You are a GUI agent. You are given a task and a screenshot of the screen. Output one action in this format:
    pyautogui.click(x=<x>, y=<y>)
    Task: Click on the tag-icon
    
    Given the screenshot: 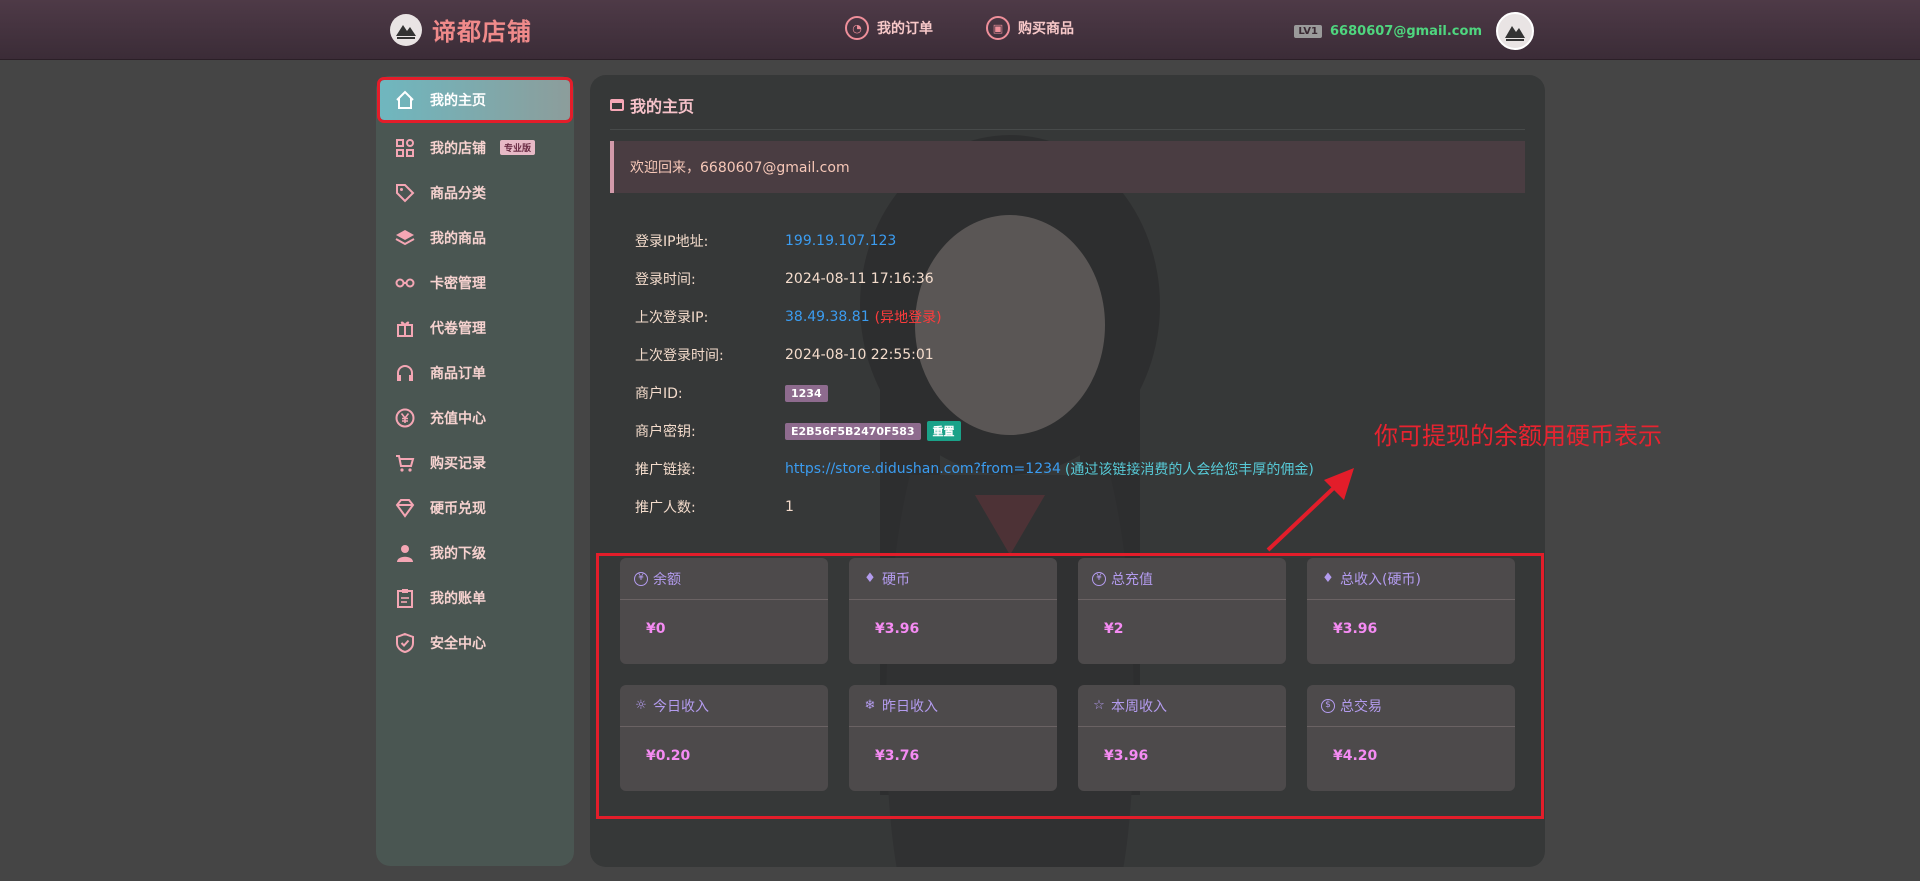 What is the action you would take?
    pyautogui.click(x=405, y=193)
    